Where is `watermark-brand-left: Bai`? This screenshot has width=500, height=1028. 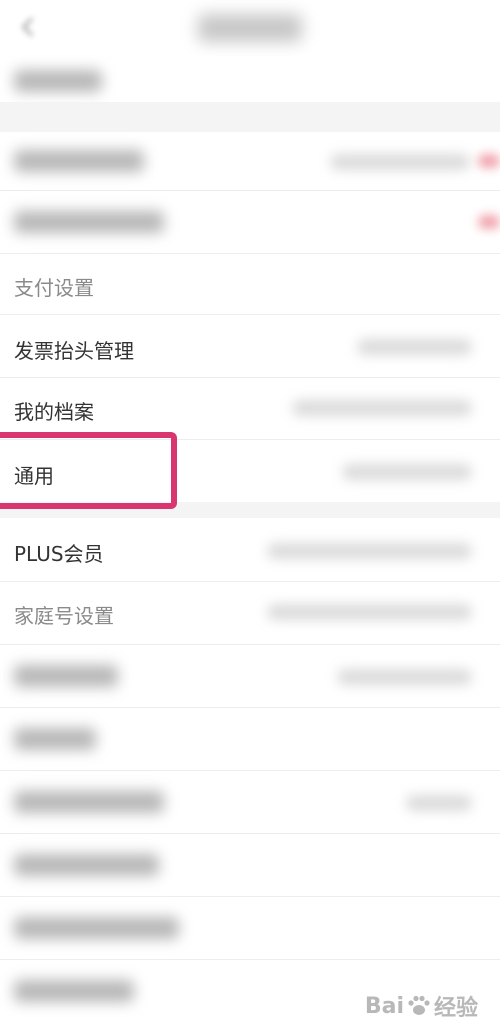
watermark-brand-left: Bai is located at coordinates (384, 1006).